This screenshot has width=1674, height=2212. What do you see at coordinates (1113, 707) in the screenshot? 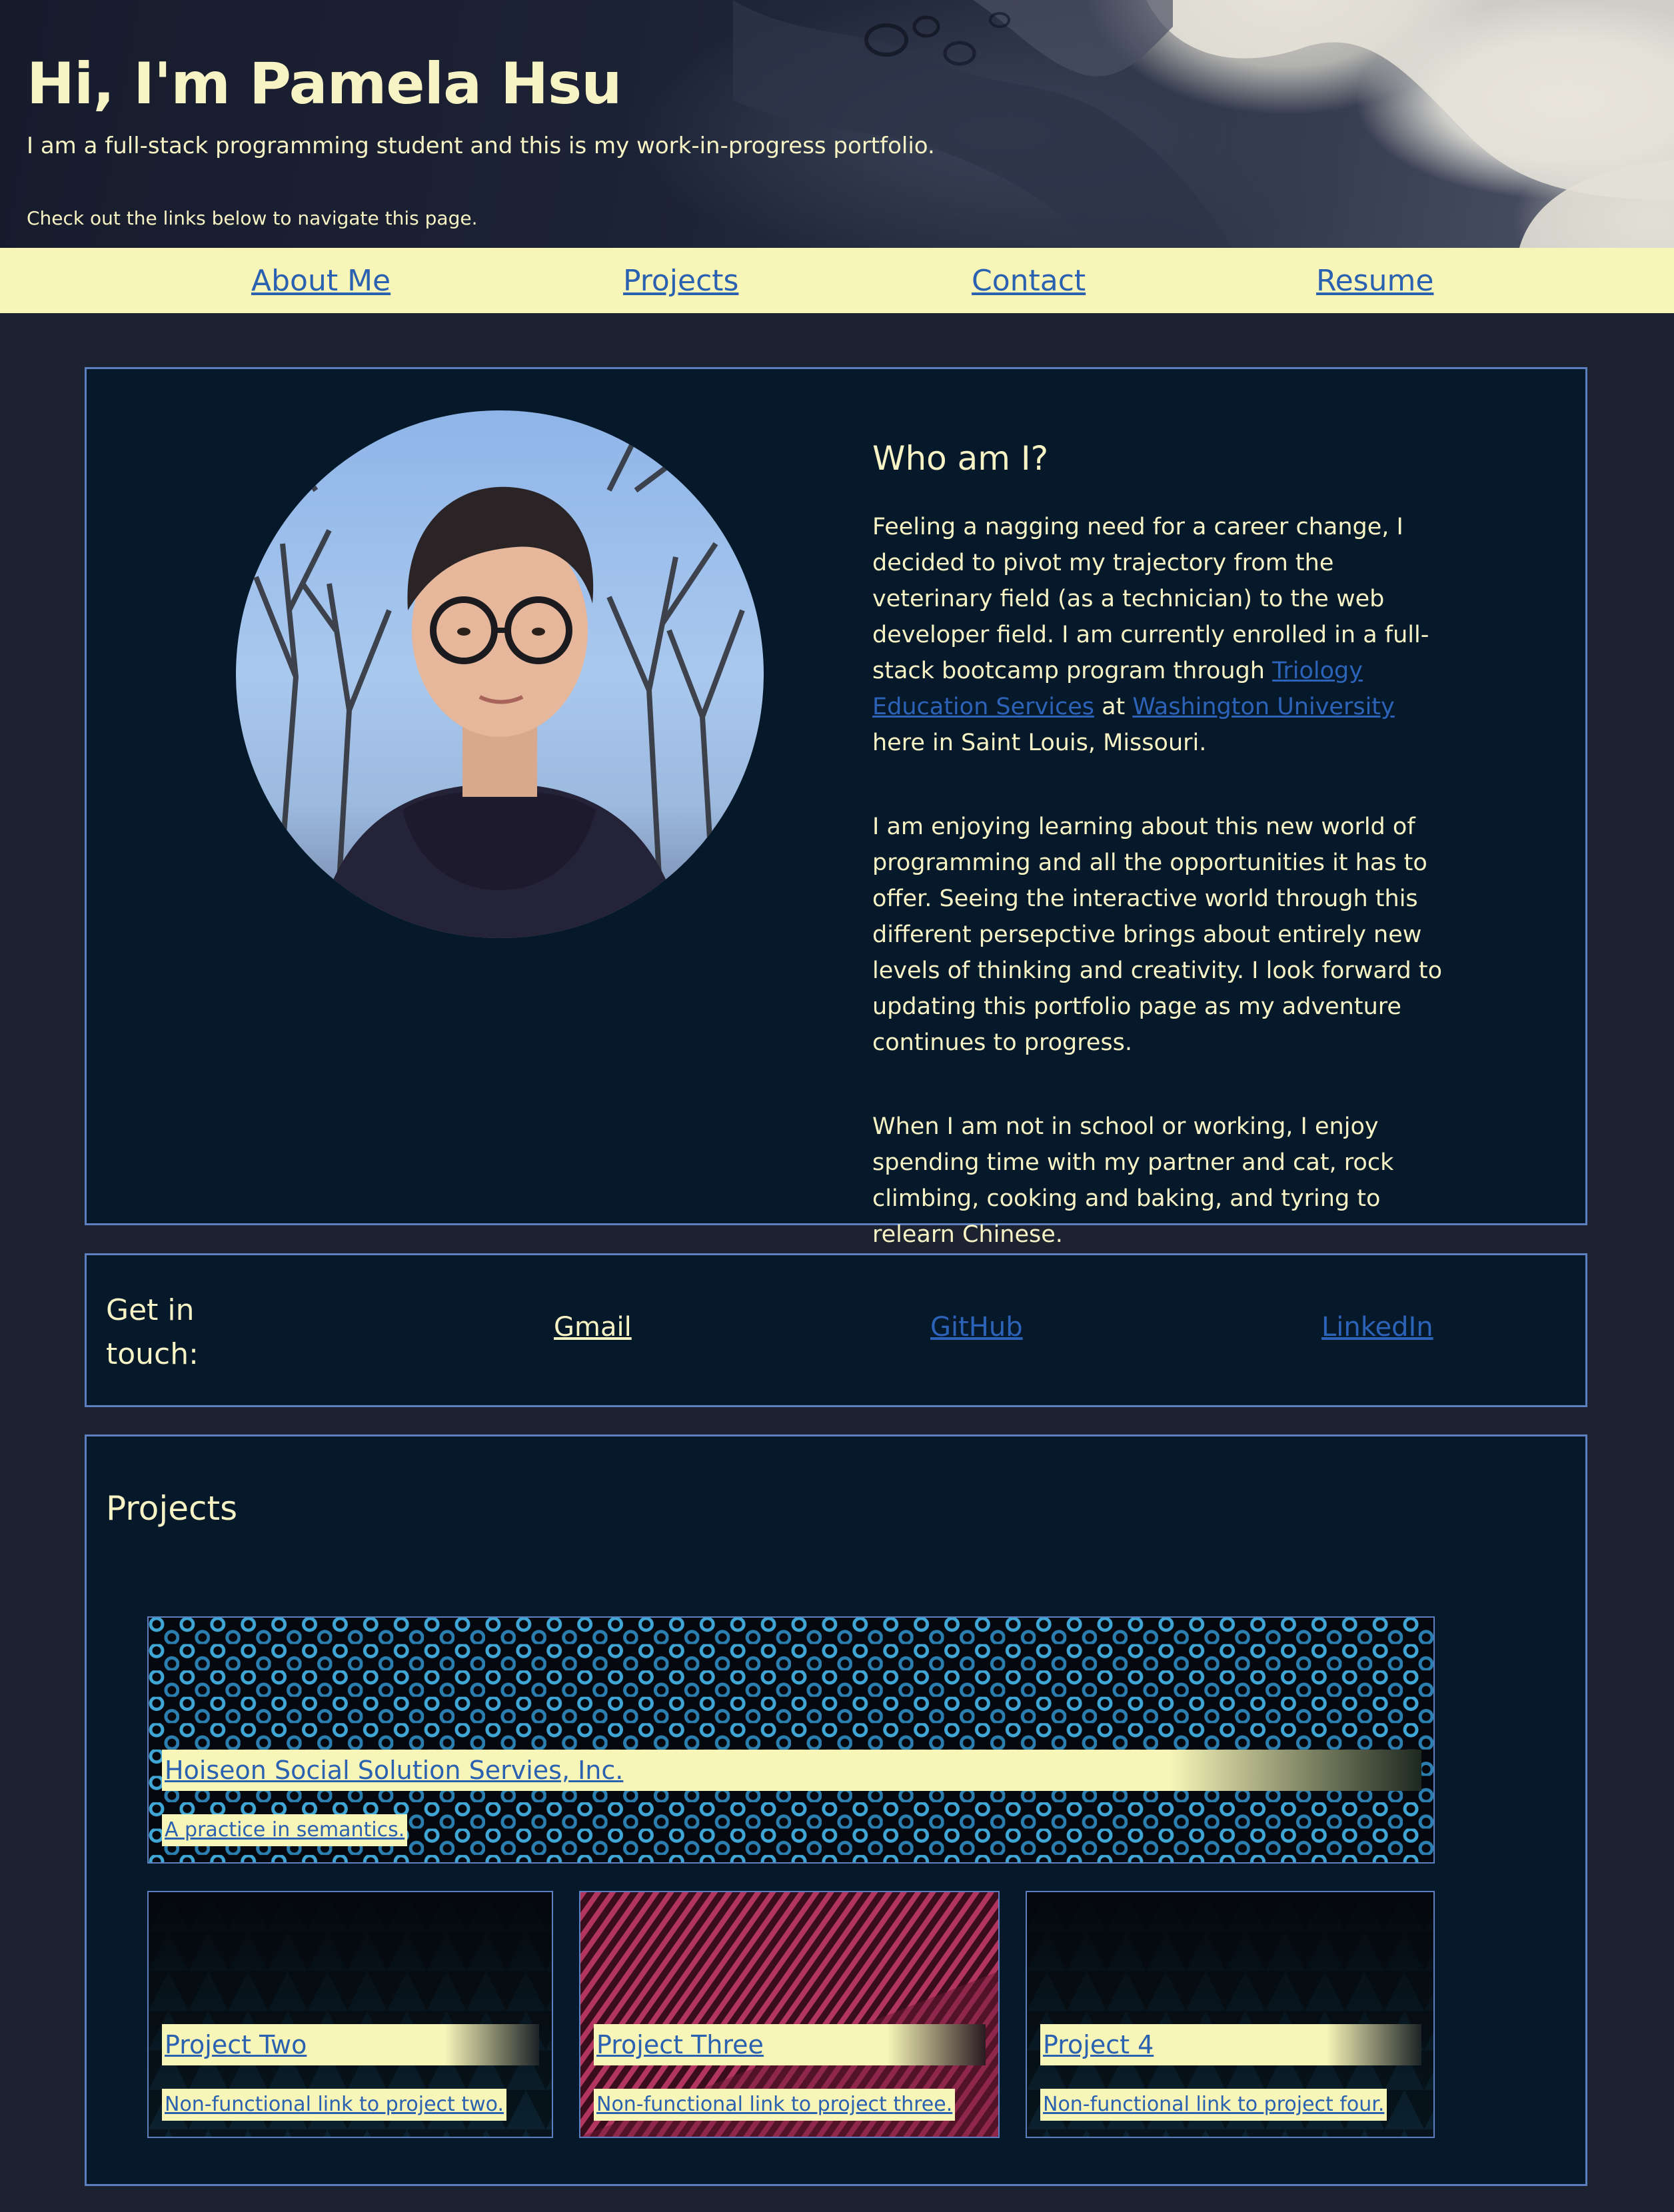
I see `about-paragraph-1-text-mid: at` at bounding box center [1113, 707].